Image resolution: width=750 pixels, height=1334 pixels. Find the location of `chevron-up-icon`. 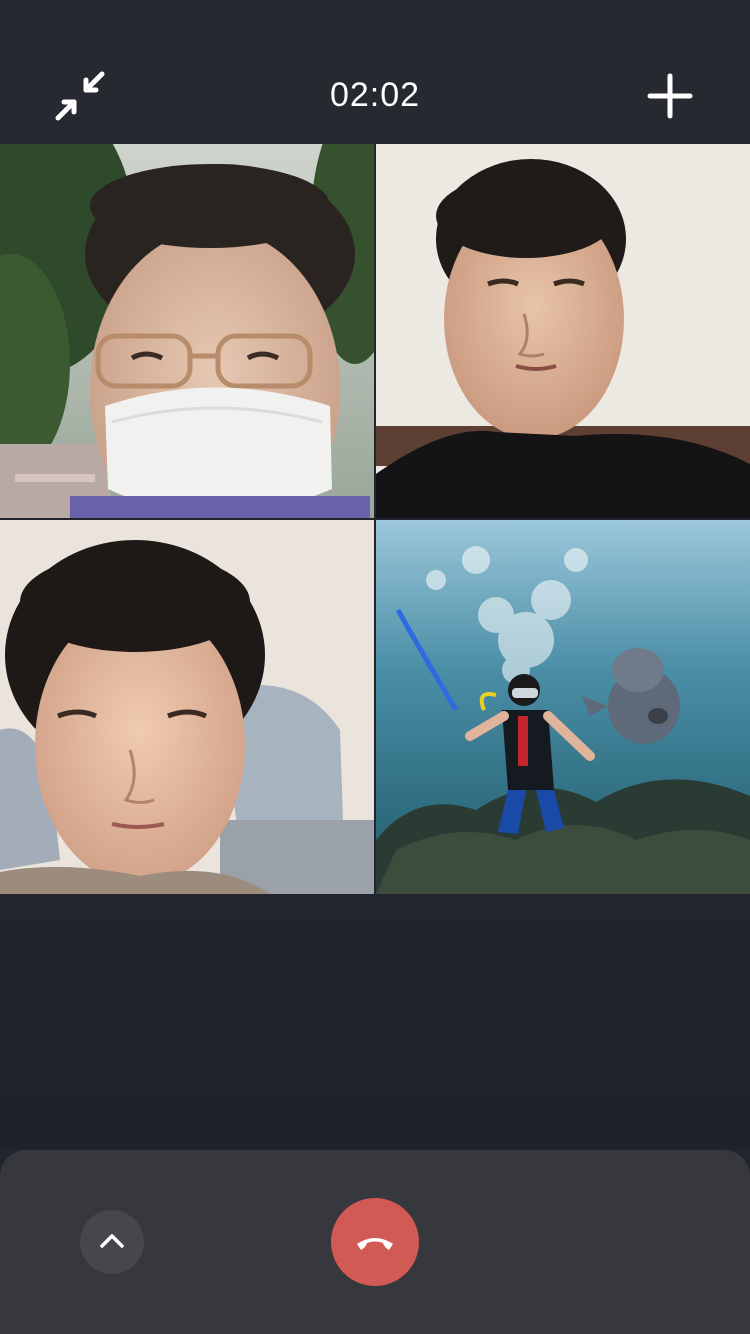

chevron-up-icon is located at coordinates (112, 1241).